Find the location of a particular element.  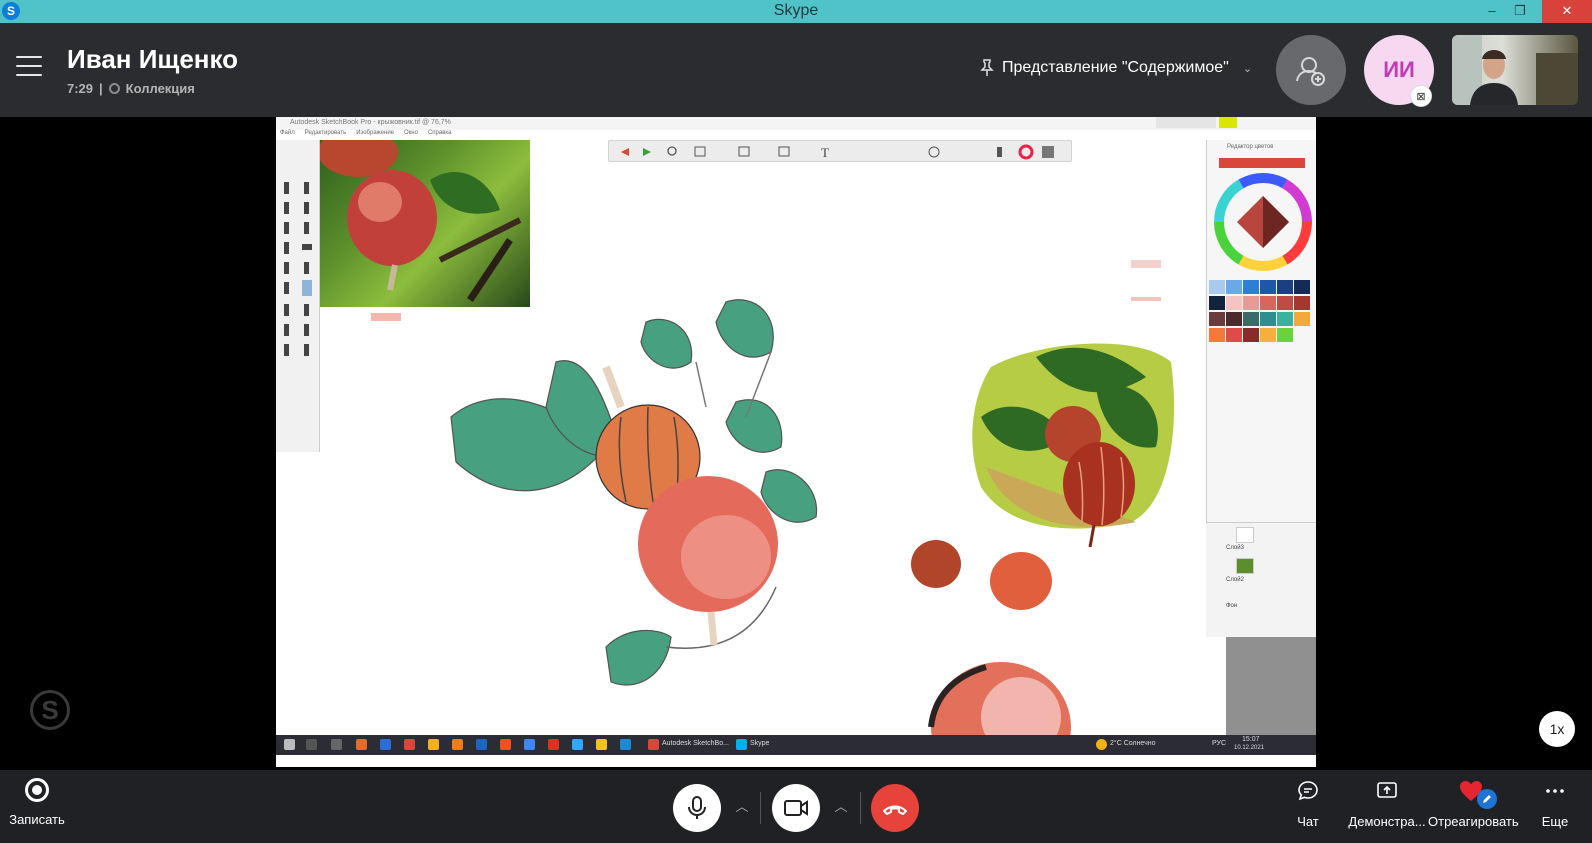

windows-start-icon is located at coordinates (289, 744).